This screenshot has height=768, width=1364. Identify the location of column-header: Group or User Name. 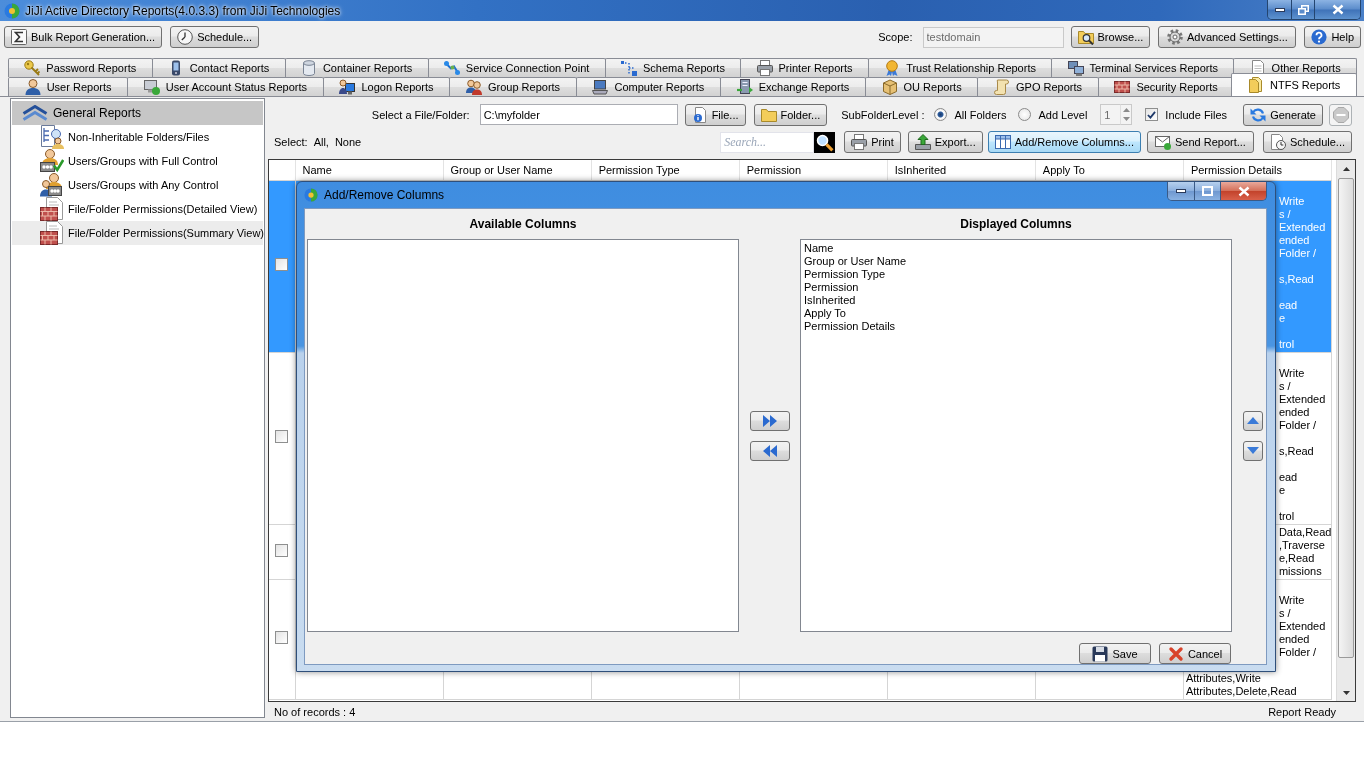
(517, 170).